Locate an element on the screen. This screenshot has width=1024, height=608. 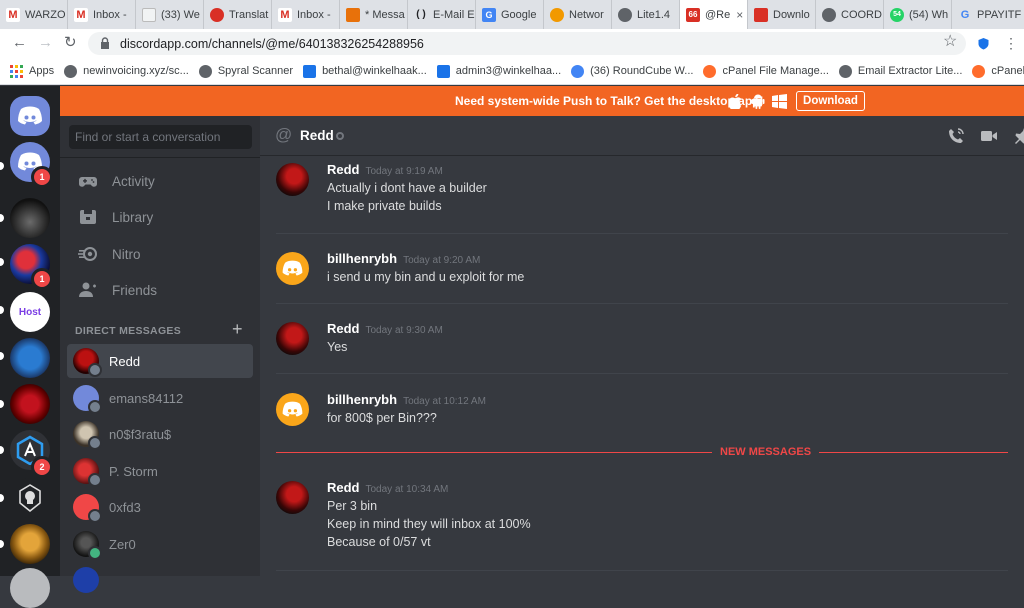
browser-tab: (33) We is located at coordinates (170, 14).